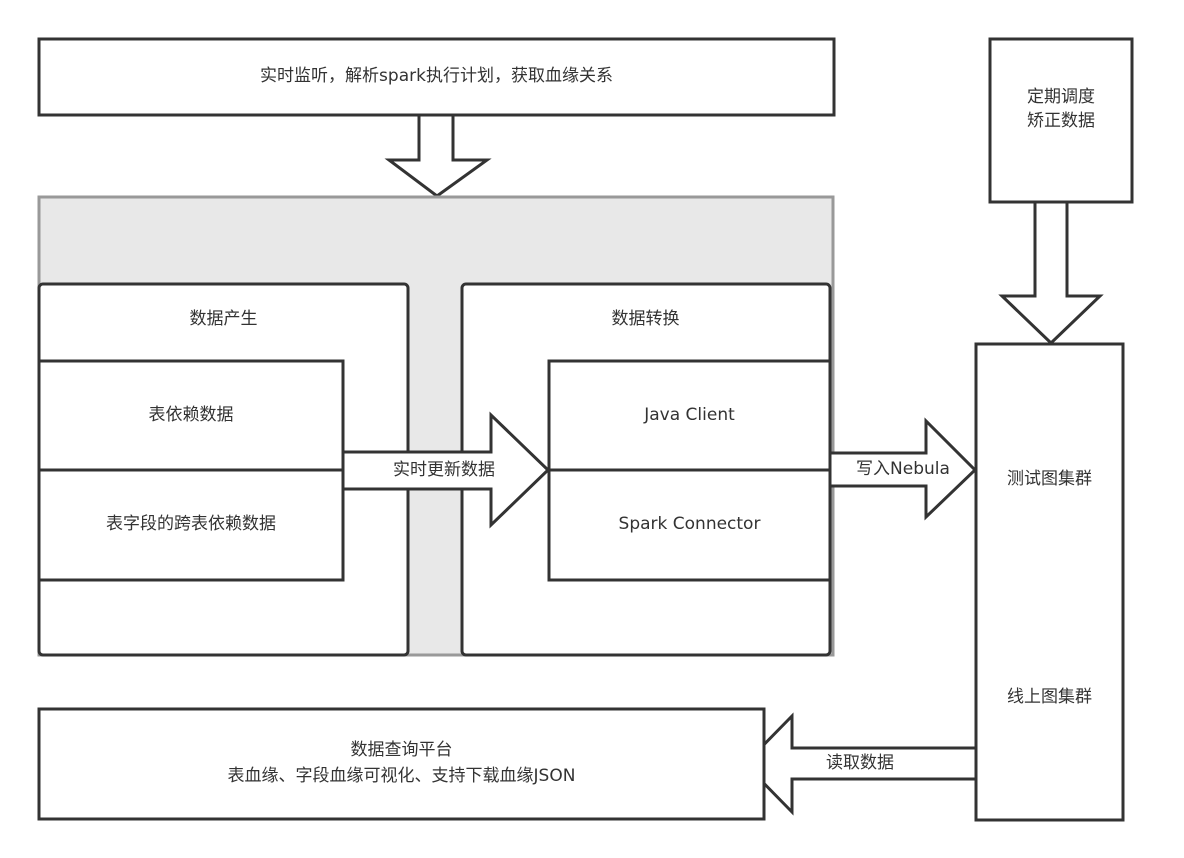  Describe the element at coordinates (444, 469) in the screenshot. I see `realtime-update-label: 实时更新数据` at that location.